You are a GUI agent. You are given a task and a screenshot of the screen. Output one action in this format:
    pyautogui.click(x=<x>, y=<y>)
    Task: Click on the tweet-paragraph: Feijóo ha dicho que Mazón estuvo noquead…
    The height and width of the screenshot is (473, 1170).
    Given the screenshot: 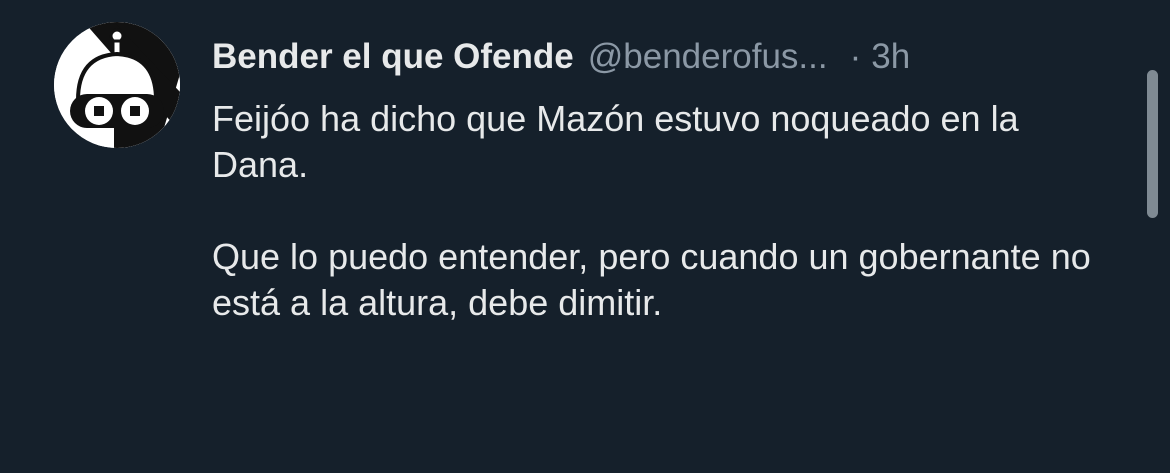 What is the action you would take?
    pyautogui.click(x=615, y=141)
    